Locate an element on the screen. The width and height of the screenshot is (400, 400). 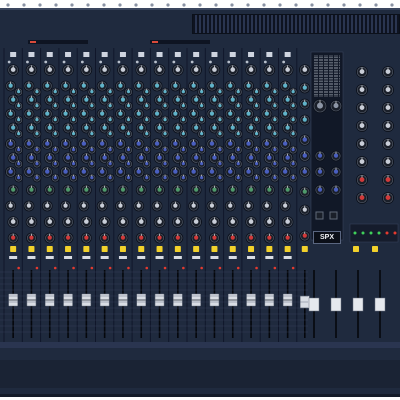
master-fader-cap is located at coordinates (314, 304).